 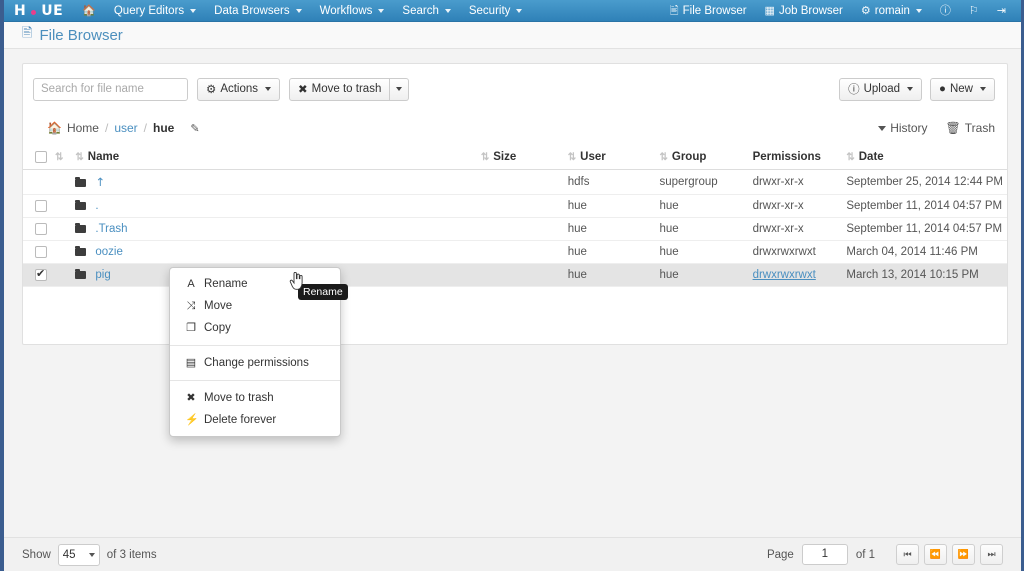 I want to click on type-sort-header: ⇅, so click(x=61, y=159).